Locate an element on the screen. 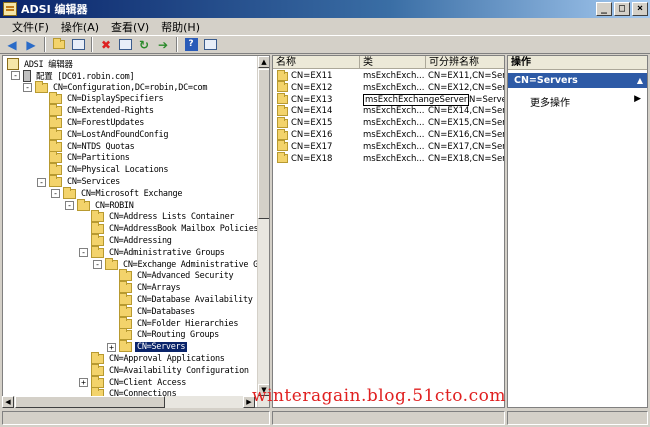 The height and width of the screenshot is (427, 650). more-actions-item: 更多操作 is located at coordinates (550, 101).